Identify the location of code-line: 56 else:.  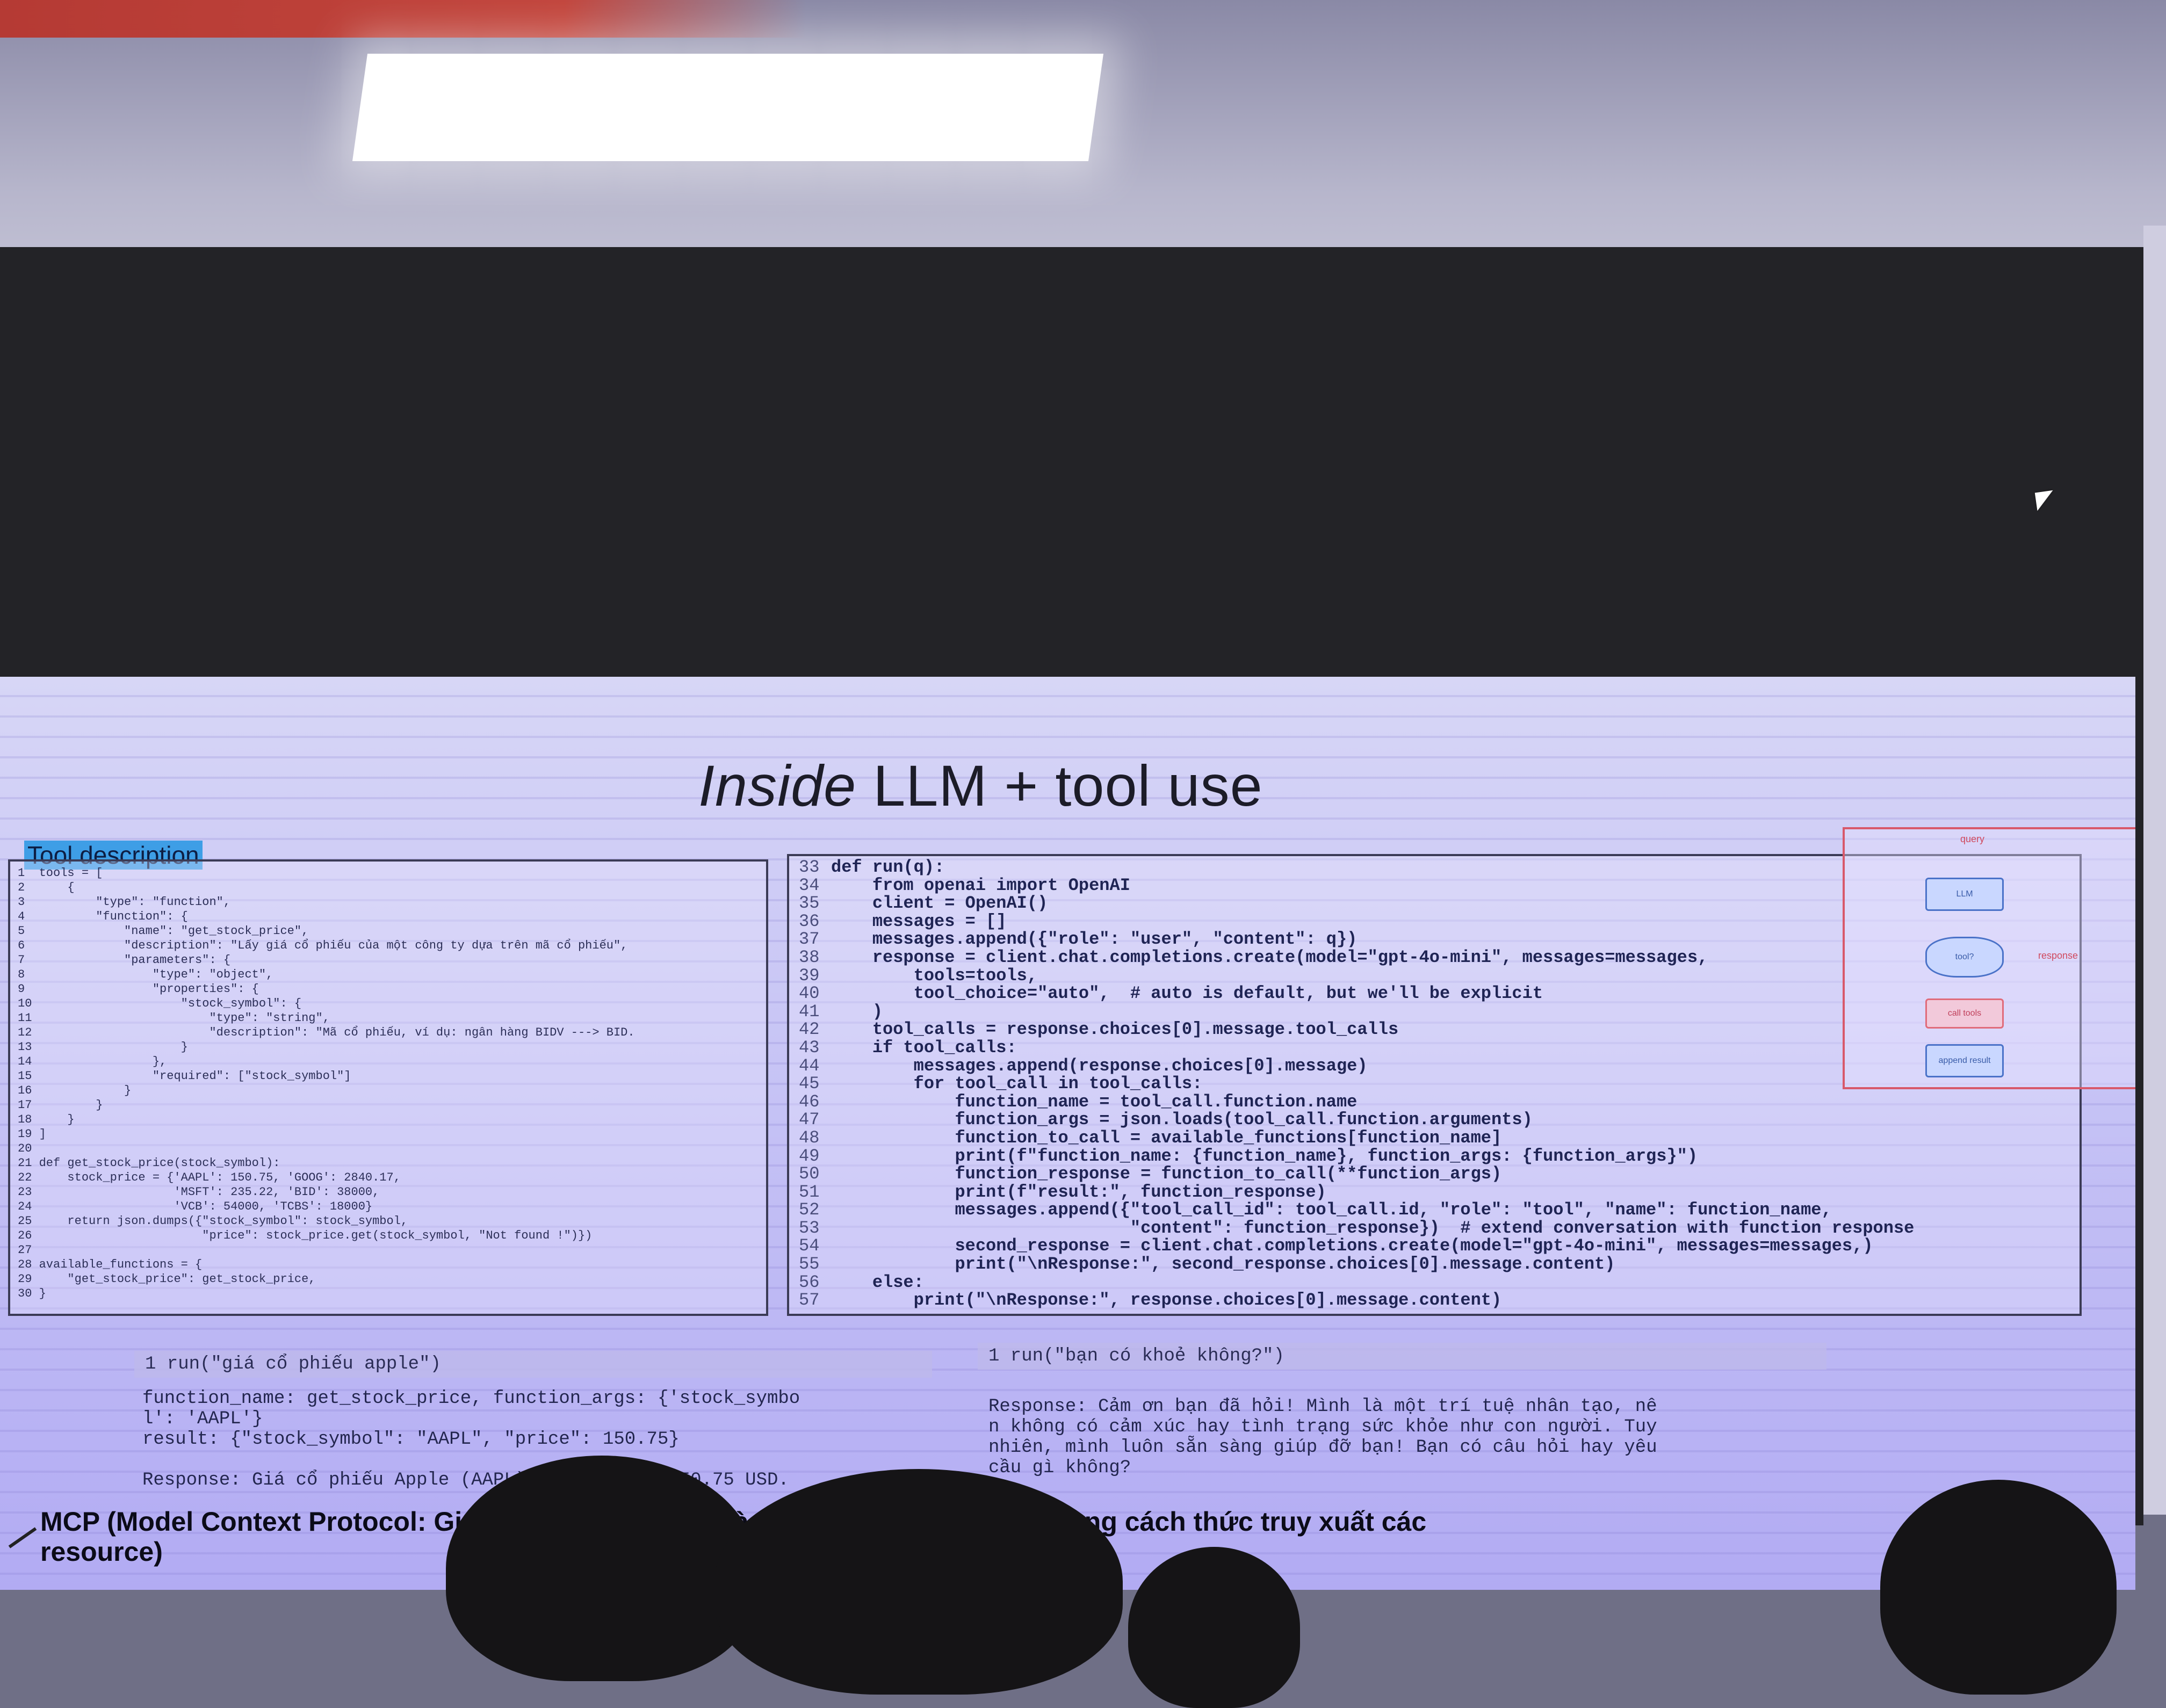
(1434, 1282).